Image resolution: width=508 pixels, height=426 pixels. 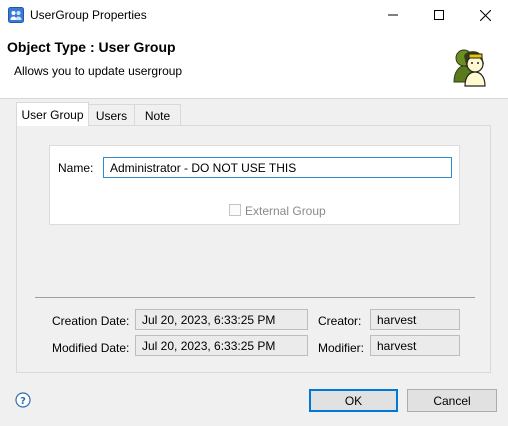 What do you see at coordinates (235, 210) in the screenshot?
I see `external-group-checkbox` at bounding box center [235, 210].